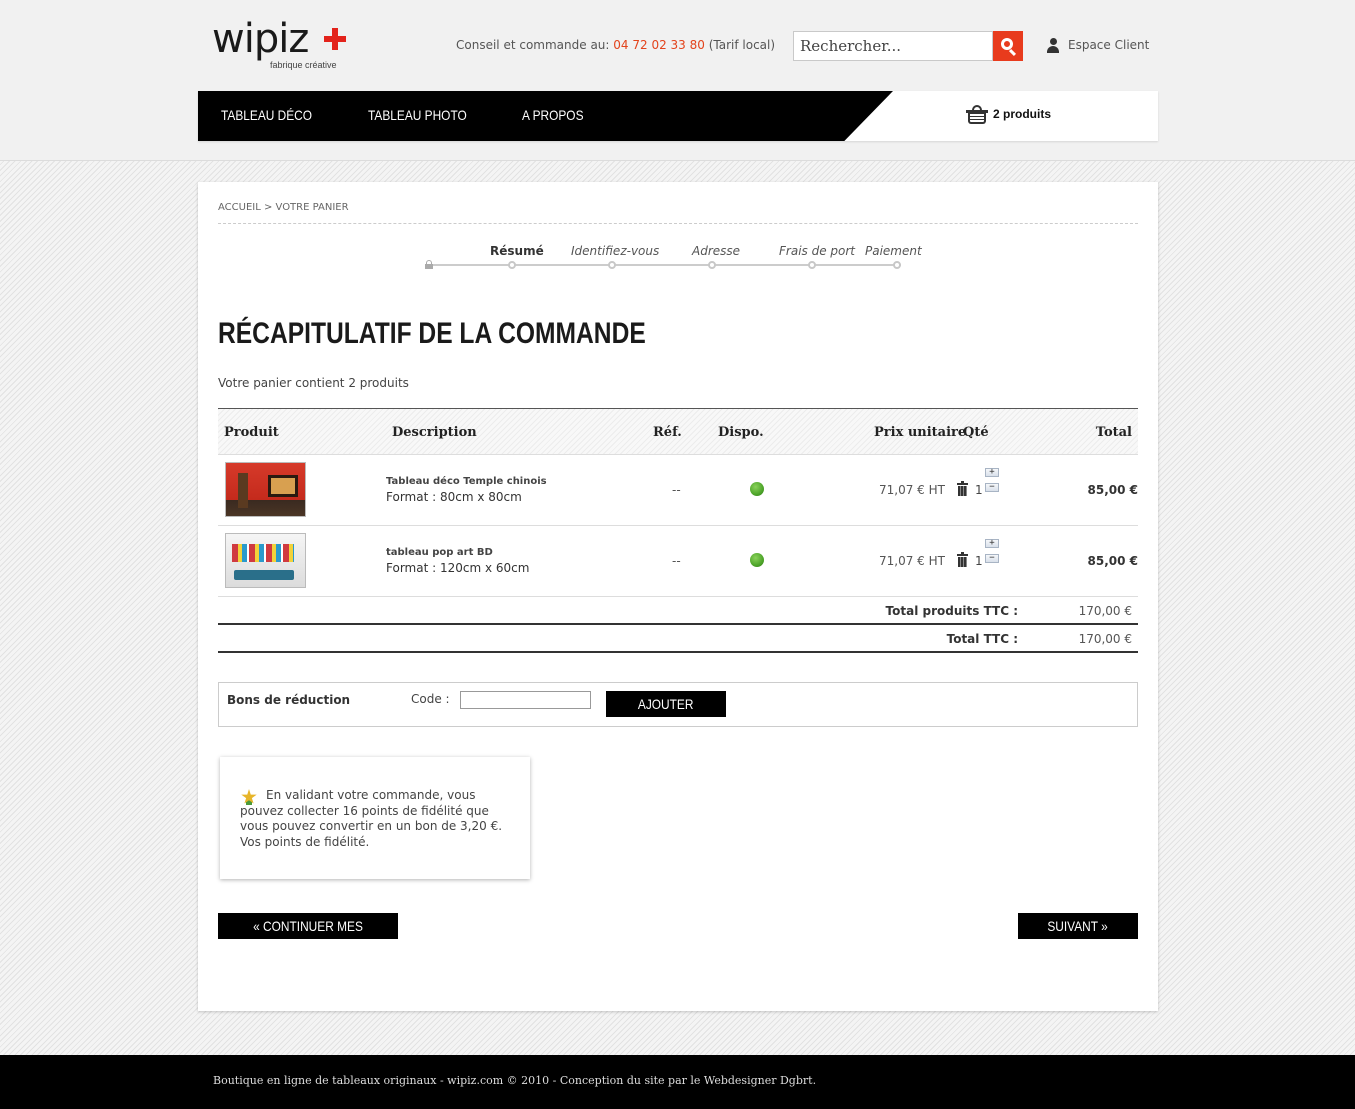 This screenshot has height=1109, width=1355. Describe the element at coordinates (920, 432) in the screenshot. I see `header-unit-price: Prix unitaire` at that location.